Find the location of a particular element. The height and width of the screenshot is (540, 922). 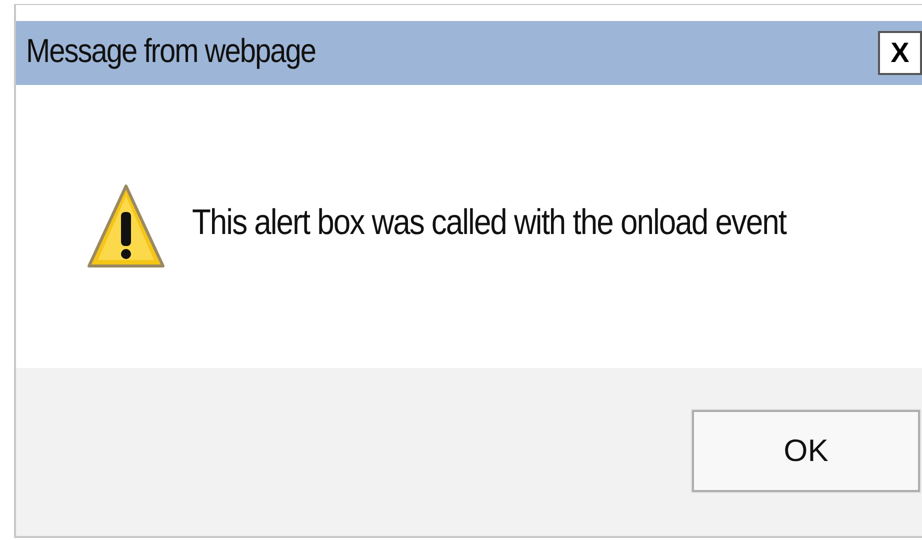

close-button: X is located at coordinates (900, 53).